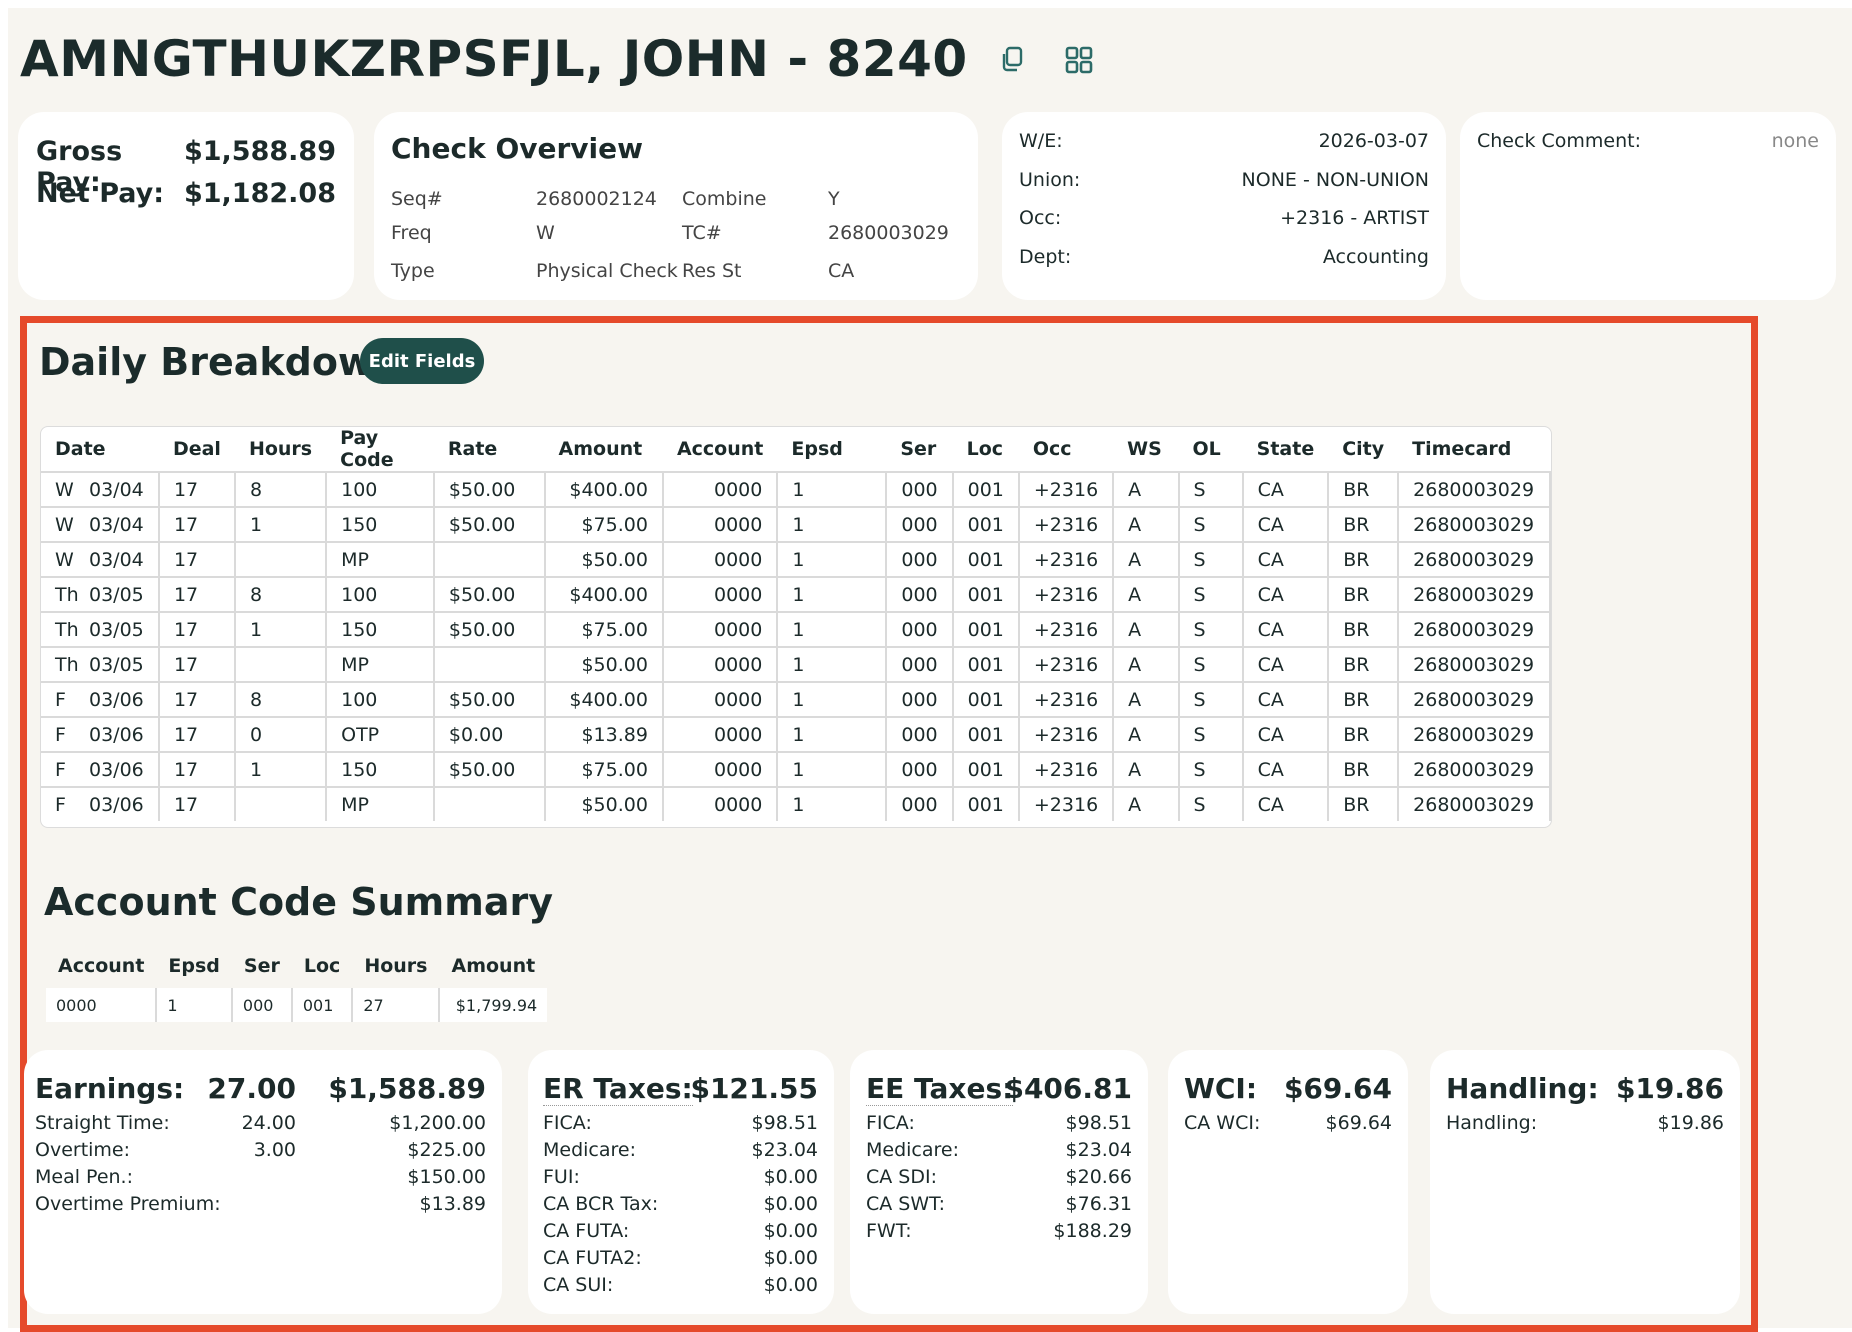 This screenshot has height=1332, width=1852. What do you see at coordinates (452, 1204) in the screenshot?
I see `overtime-premium-amount: $13.89` at bounding box center [452, 1204].